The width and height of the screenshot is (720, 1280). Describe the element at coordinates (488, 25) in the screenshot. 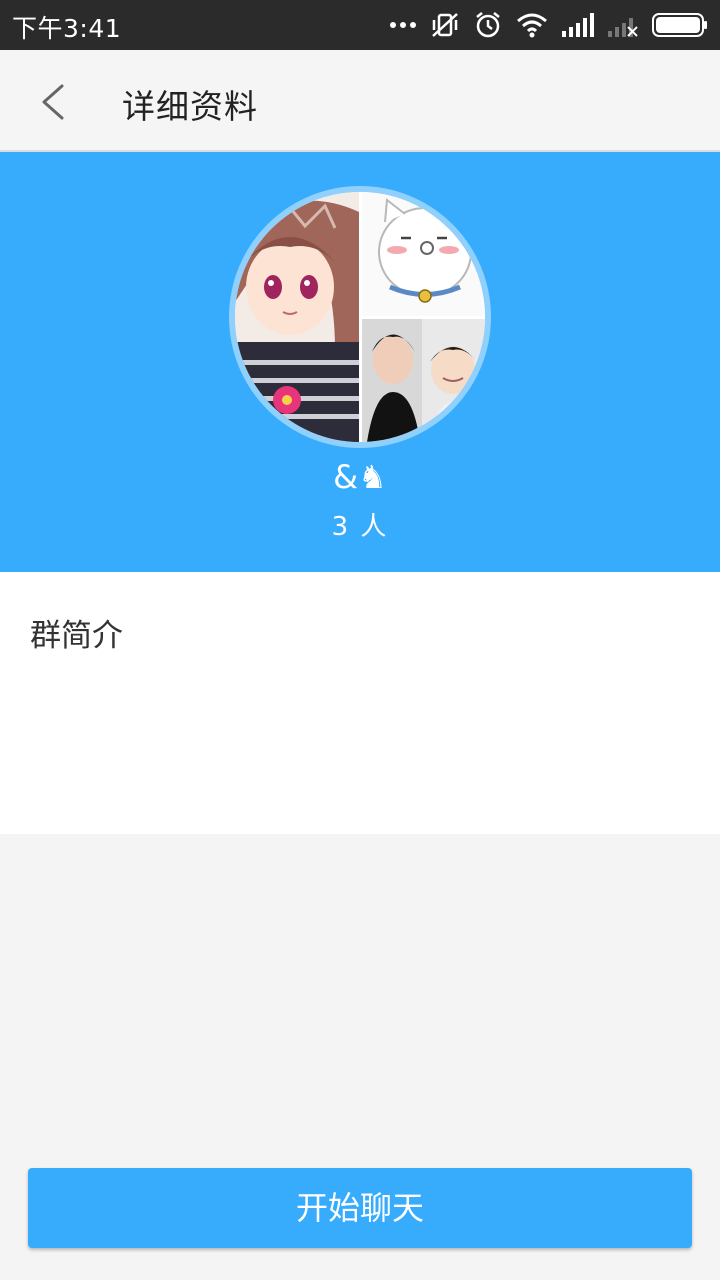

I see `alarm-icon` at that location.